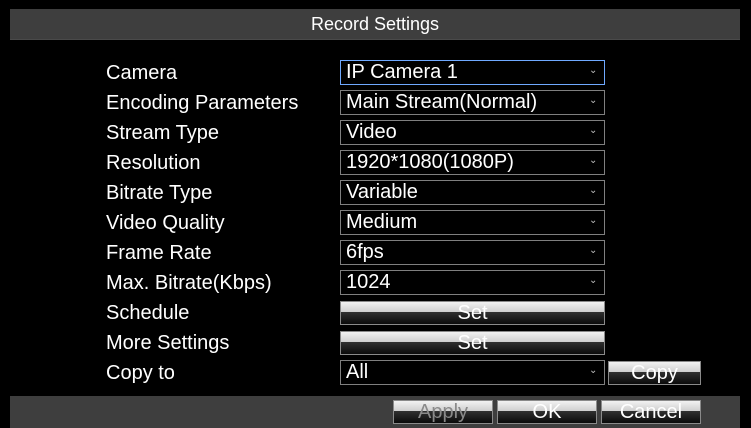 This screenshot has width=751, height=428. What do you see at coordinates (472, 72) in the screenshot?
I see `camera-select: IP Camera 1 ⌄` at bounding box center [472, 72].